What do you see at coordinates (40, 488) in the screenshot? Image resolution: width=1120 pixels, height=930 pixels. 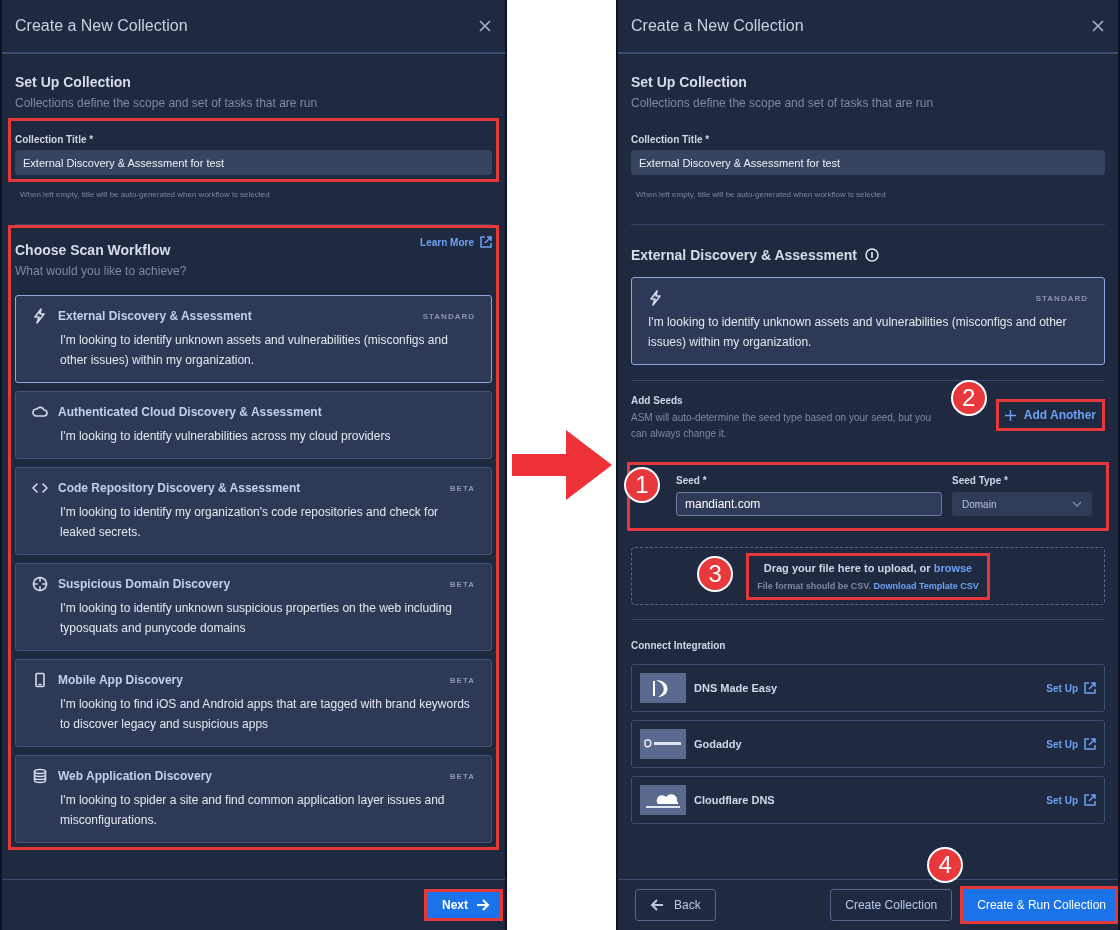 I see `code-icon` at bounding box center [40, 488].